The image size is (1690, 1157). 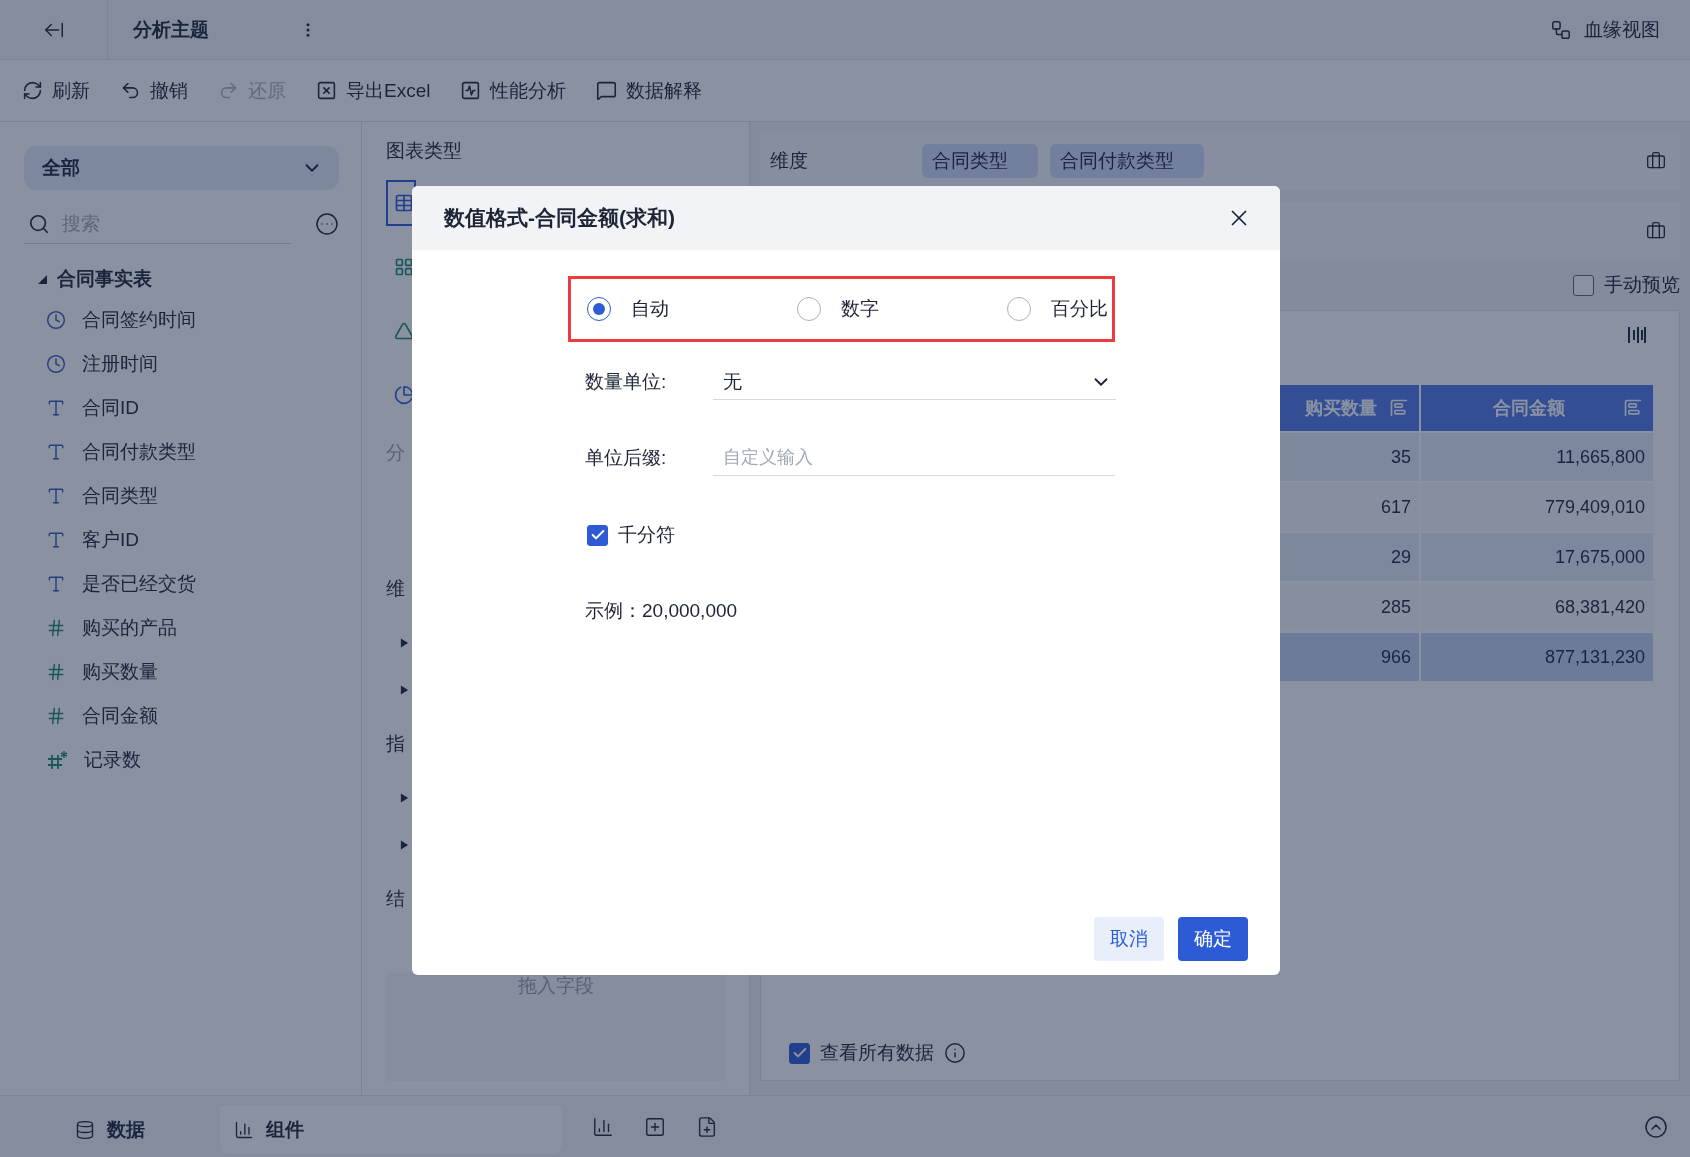 What do you see at coordinates (626, 382) in the screenshot?
I see `field-label: 数量单位:` at bounding box center [626, 382].